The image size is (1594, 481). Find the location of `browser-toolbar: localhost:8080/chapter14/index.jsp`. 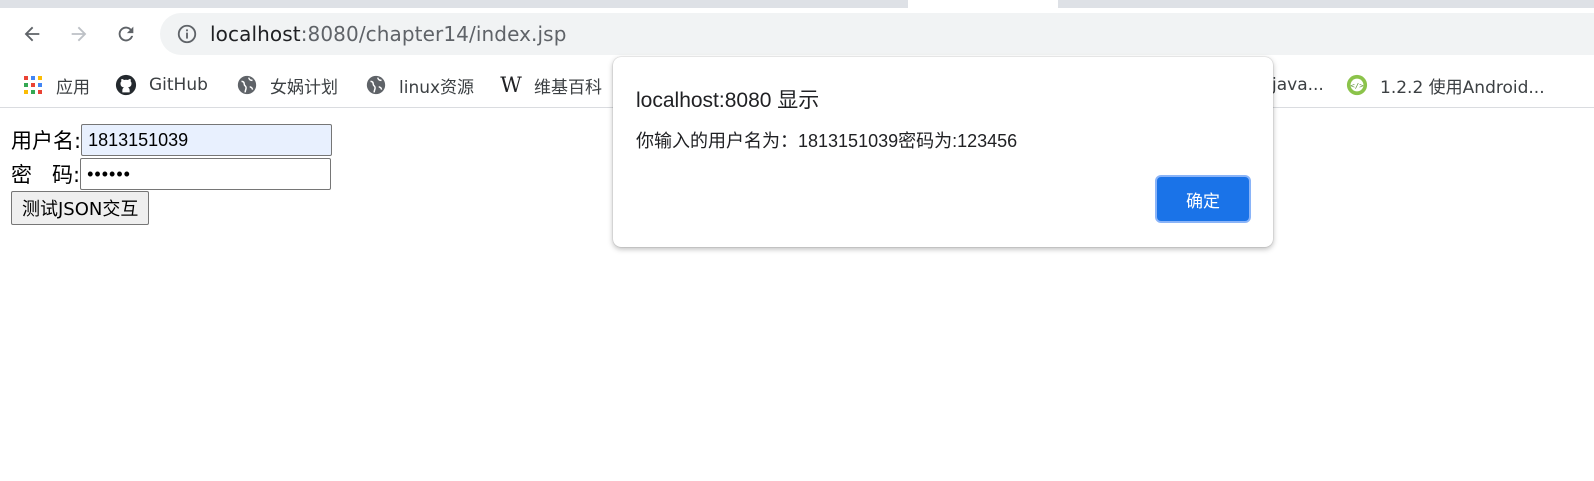

browser-toolbar: localhost:8080/chapter14/index.jsp is located at coordinates (797, 35).